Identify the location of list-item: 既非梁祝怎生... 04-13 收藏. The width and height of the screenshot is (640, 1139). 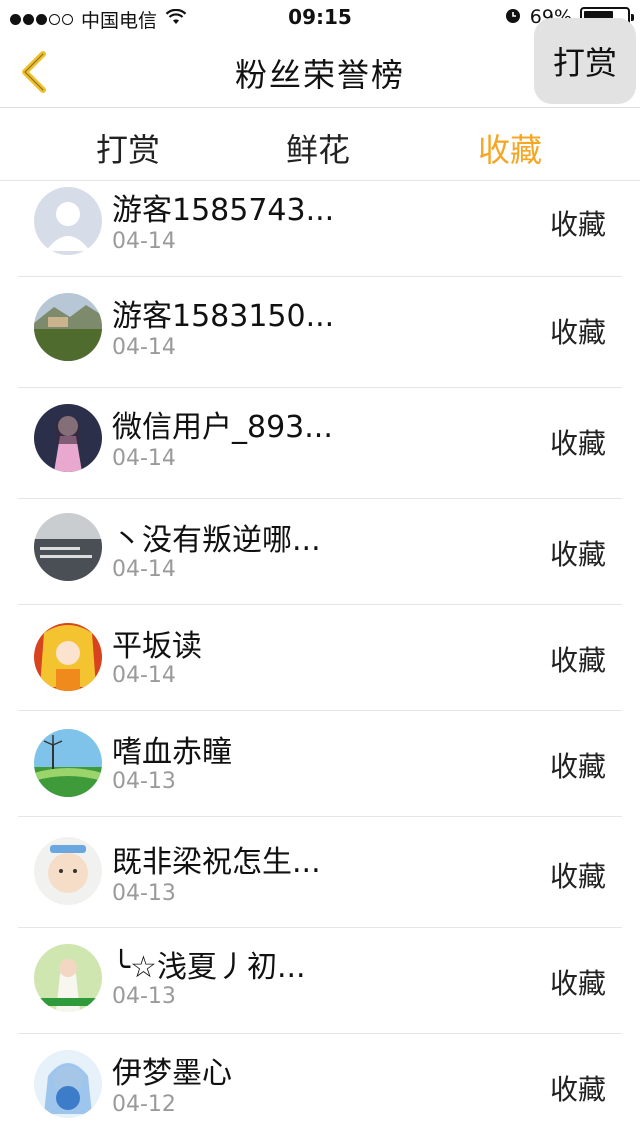
(320, 872).